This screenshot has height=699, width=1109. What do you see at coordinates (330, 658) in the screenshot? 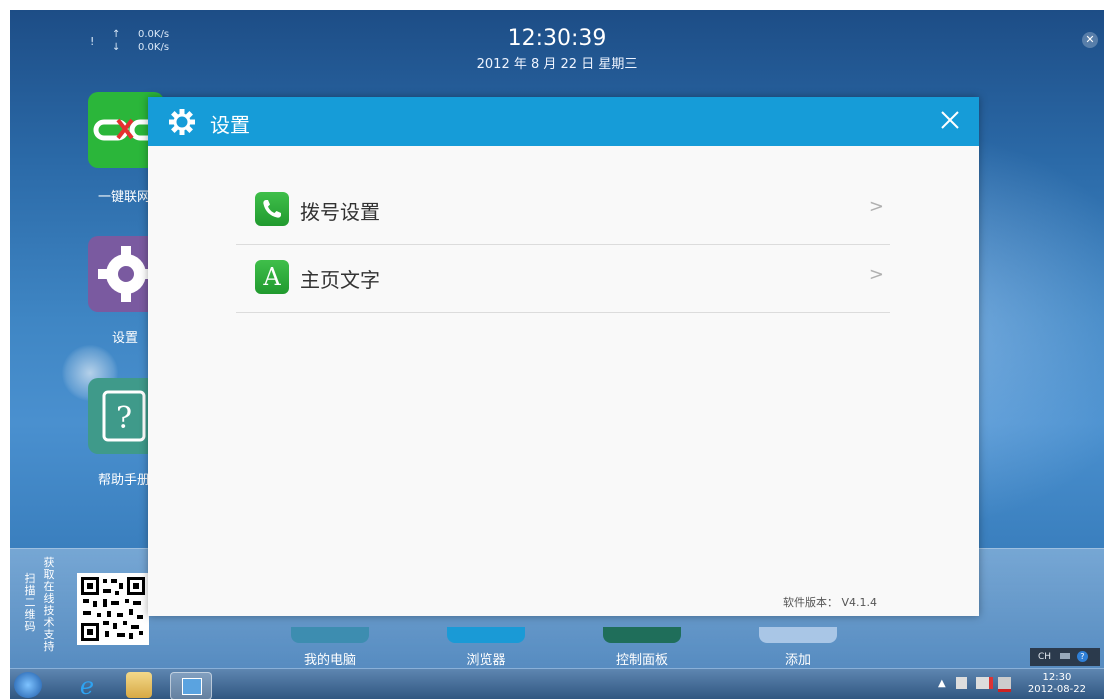
I see `dock-label-my-computer: 我的电脑` at bounding box center [330, 658].